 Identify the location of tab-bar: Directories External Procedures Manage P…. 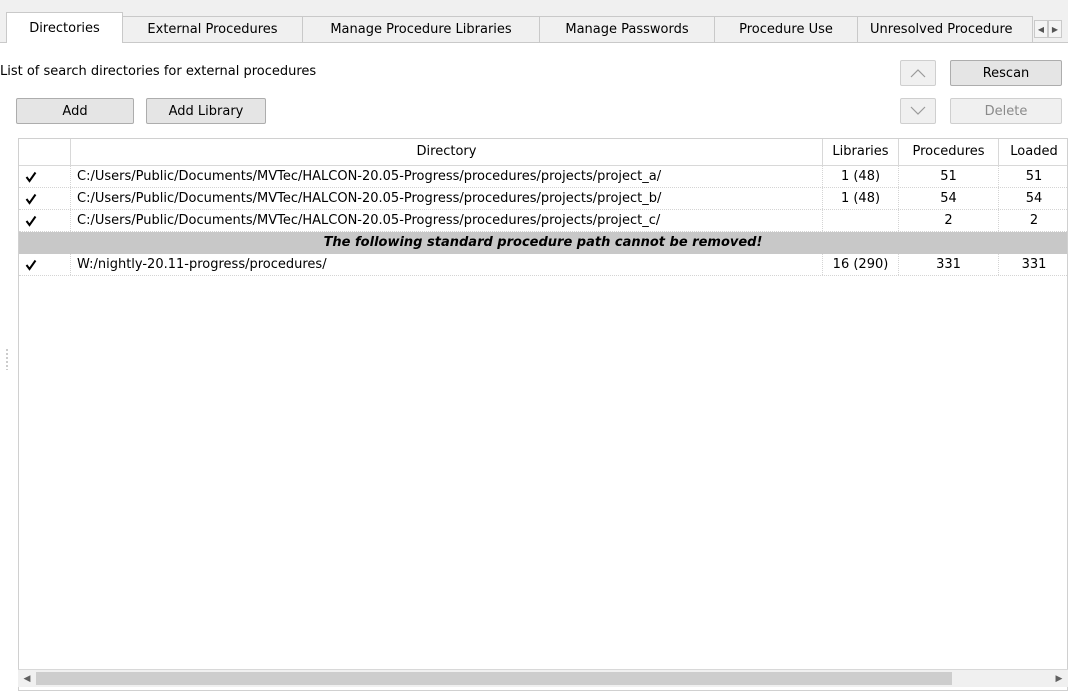
(534, 27).